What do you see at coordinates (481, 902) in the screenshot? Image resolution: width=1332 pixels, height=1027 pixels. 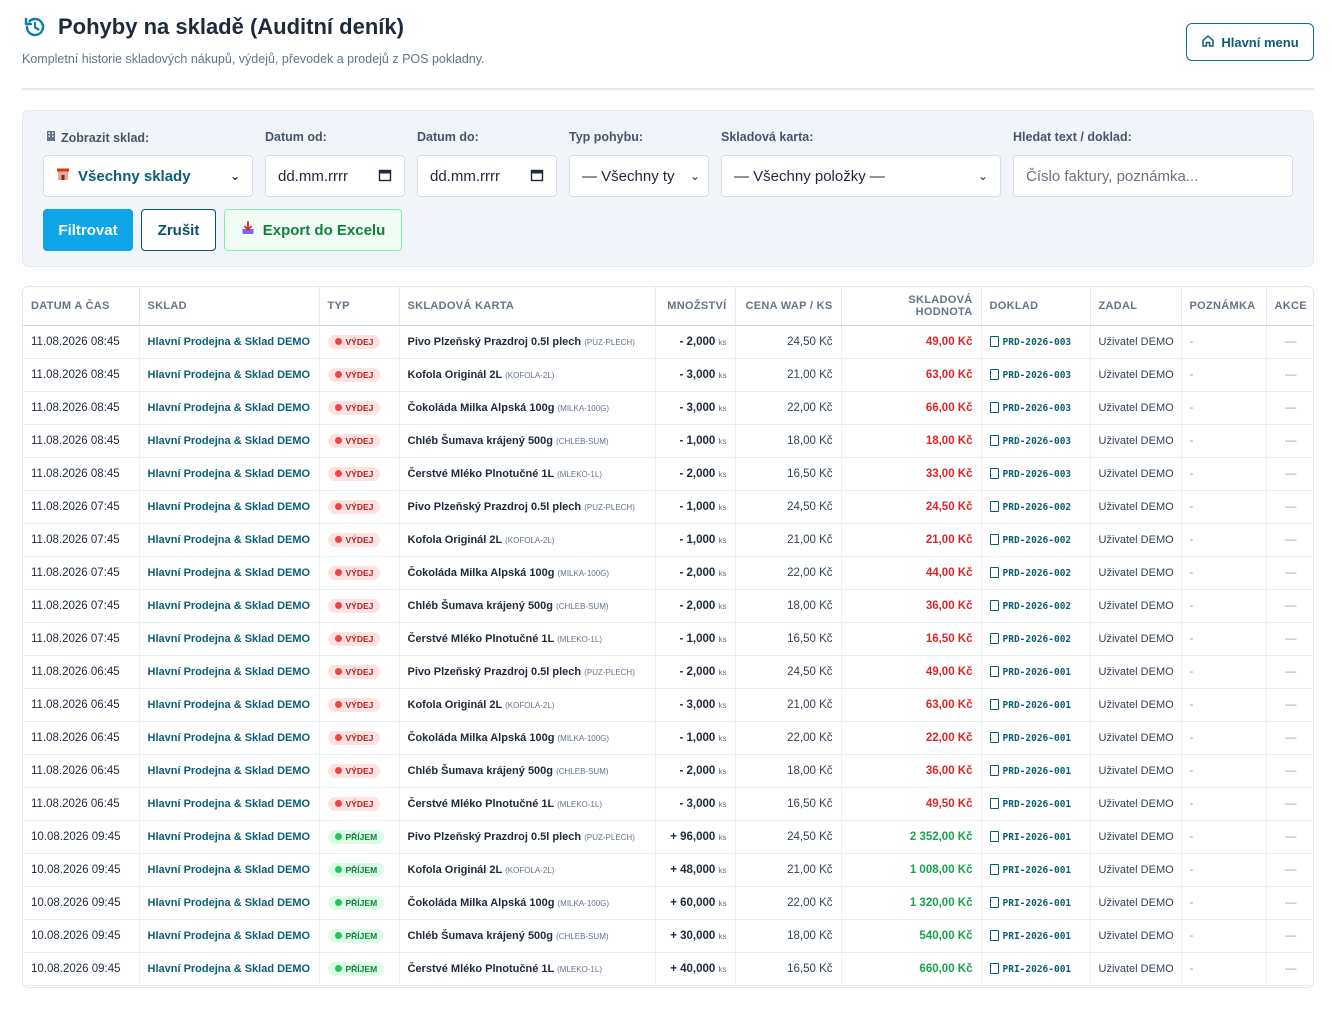 I see `item-name: Čokoláda Milka Alpská 100g` at bounding box center [481, 902].